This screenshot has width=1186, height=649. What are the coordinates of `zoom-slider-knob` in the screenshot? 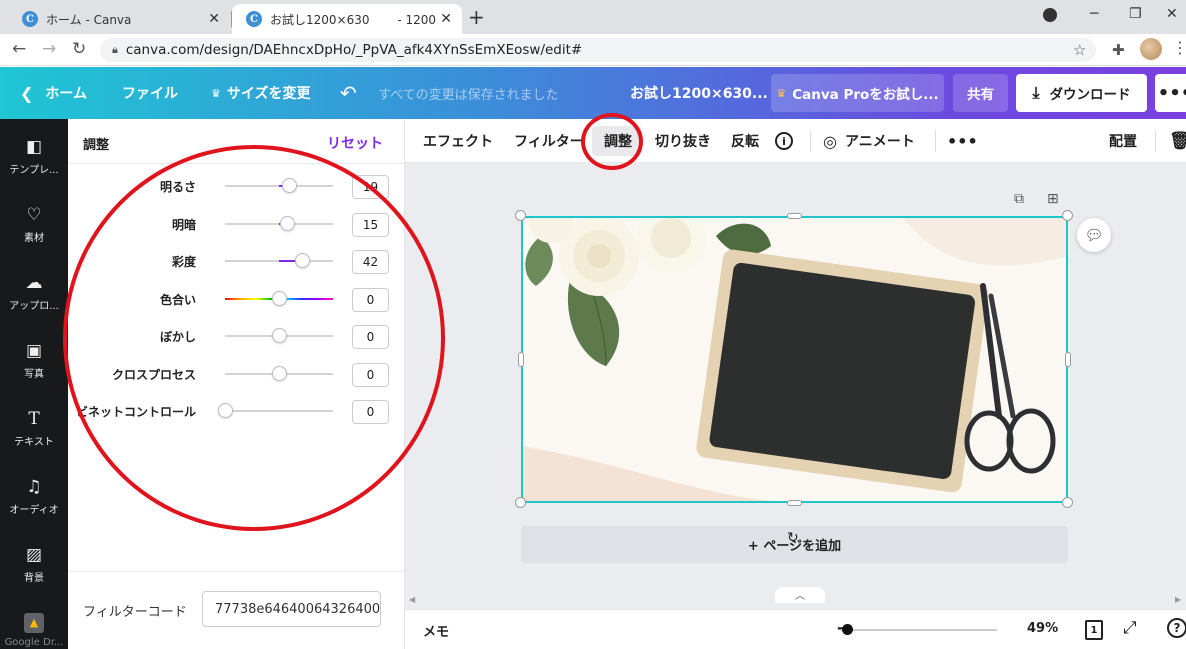 It's located at (848, 629).